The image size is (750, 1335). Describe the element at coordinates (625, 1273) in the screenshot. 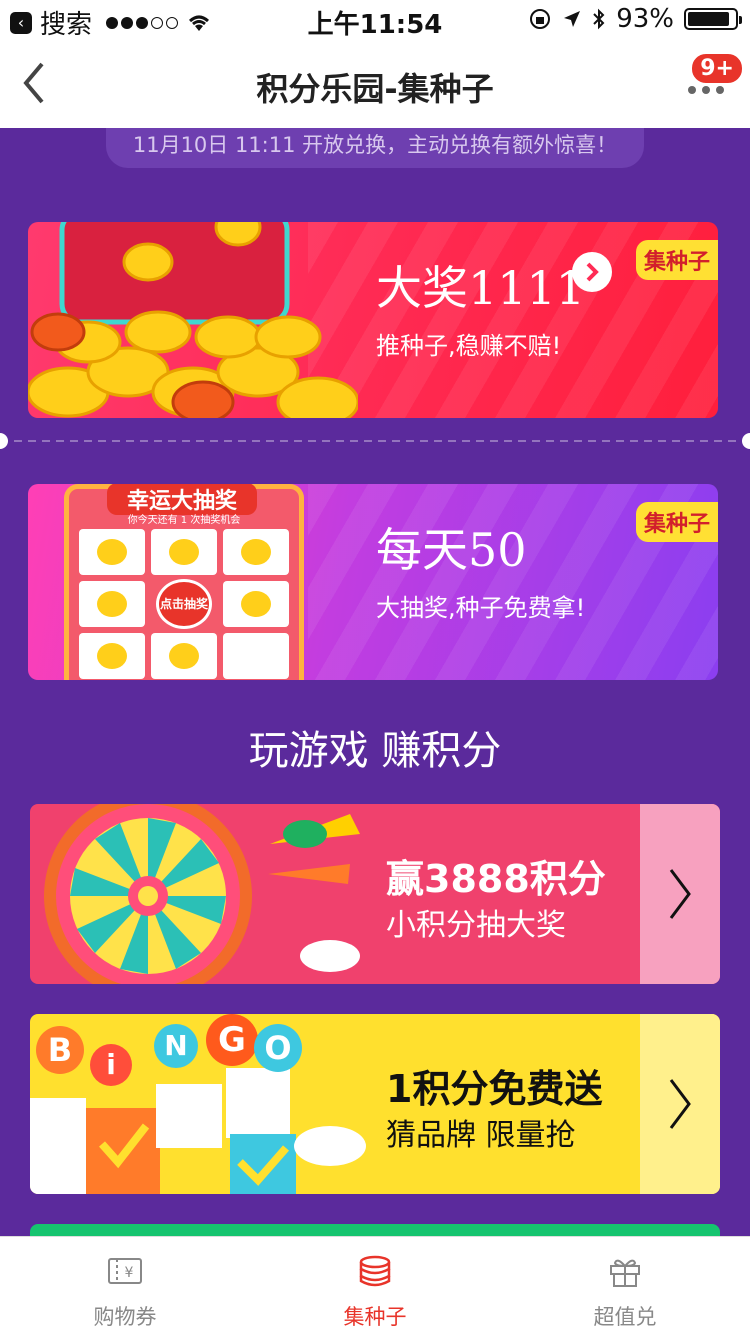

I see `gift-icon` at that location.